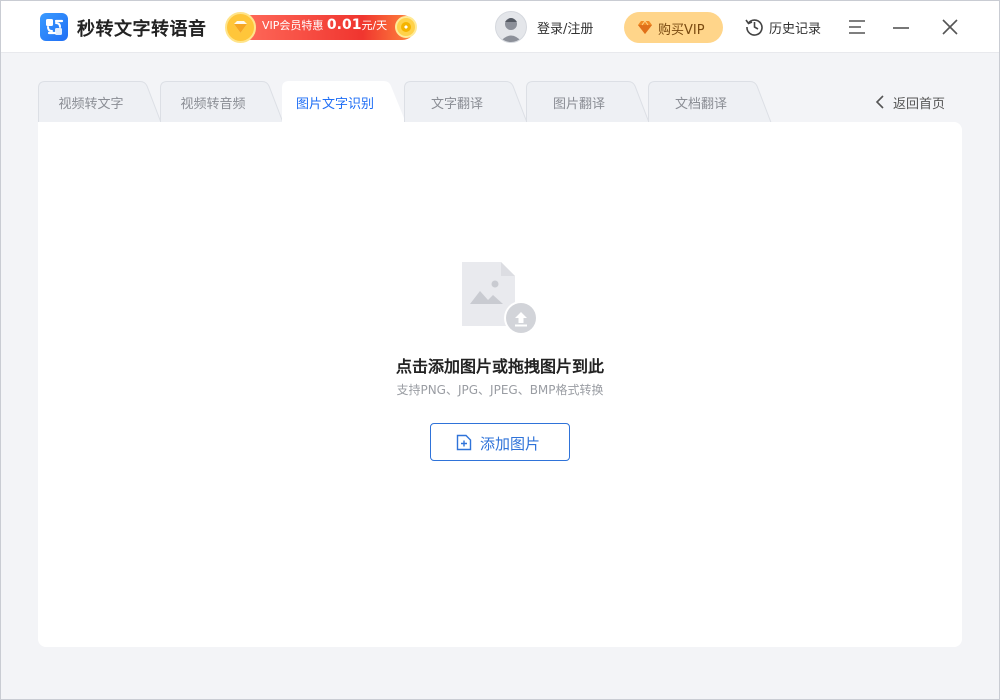  I want to click on avatar, so click(511, 27).